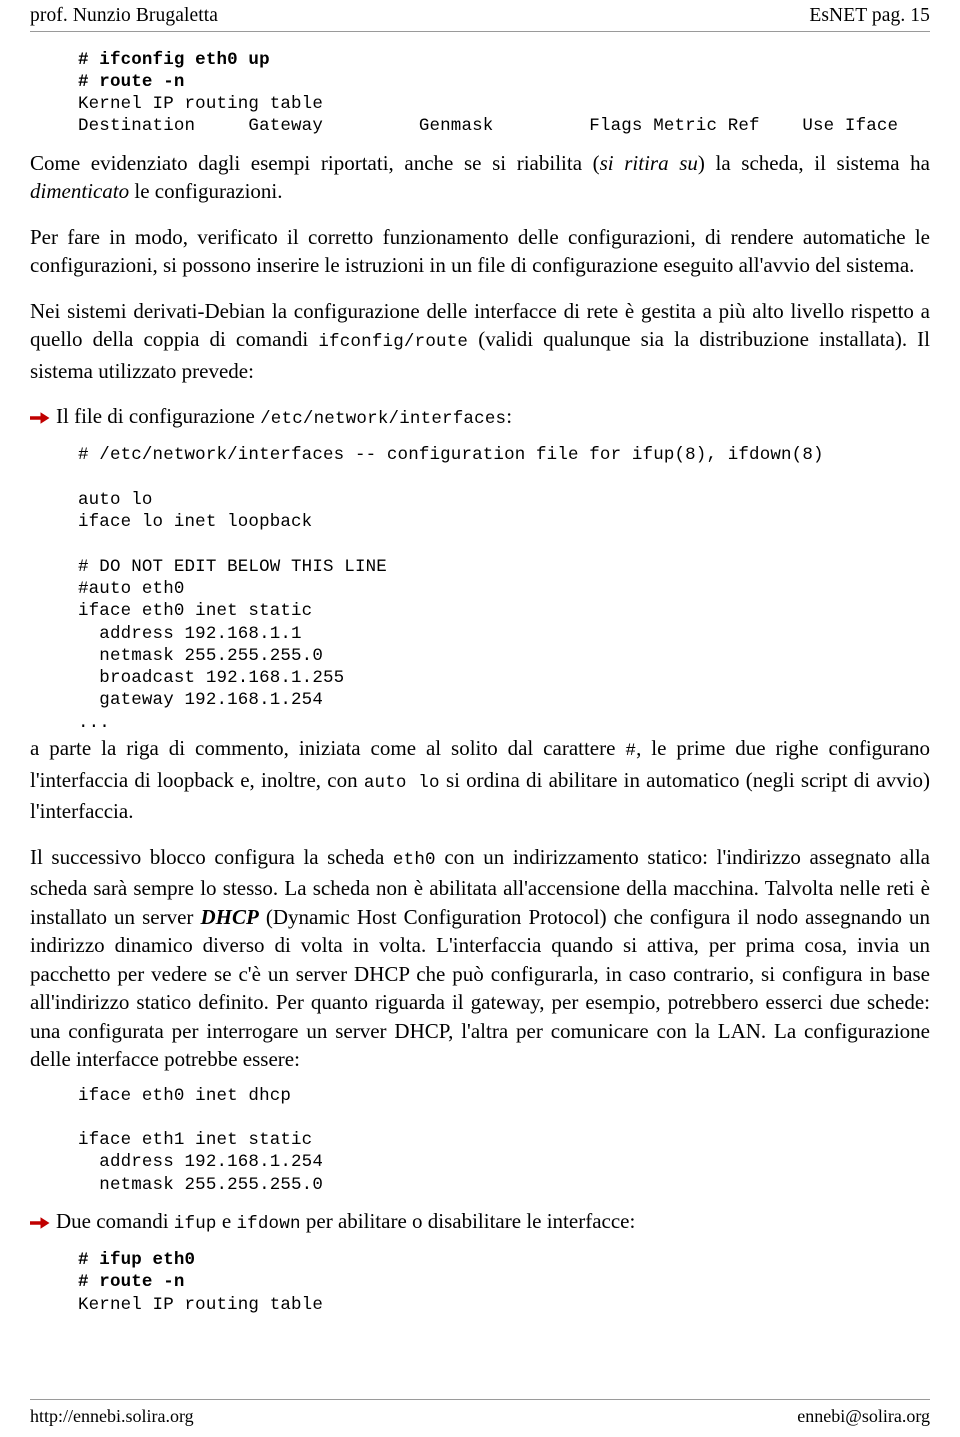 The width and height of the screenshot is (960, 1437). I want to click on bullet1-text1: Il file di configurazione, so click(158, 416).